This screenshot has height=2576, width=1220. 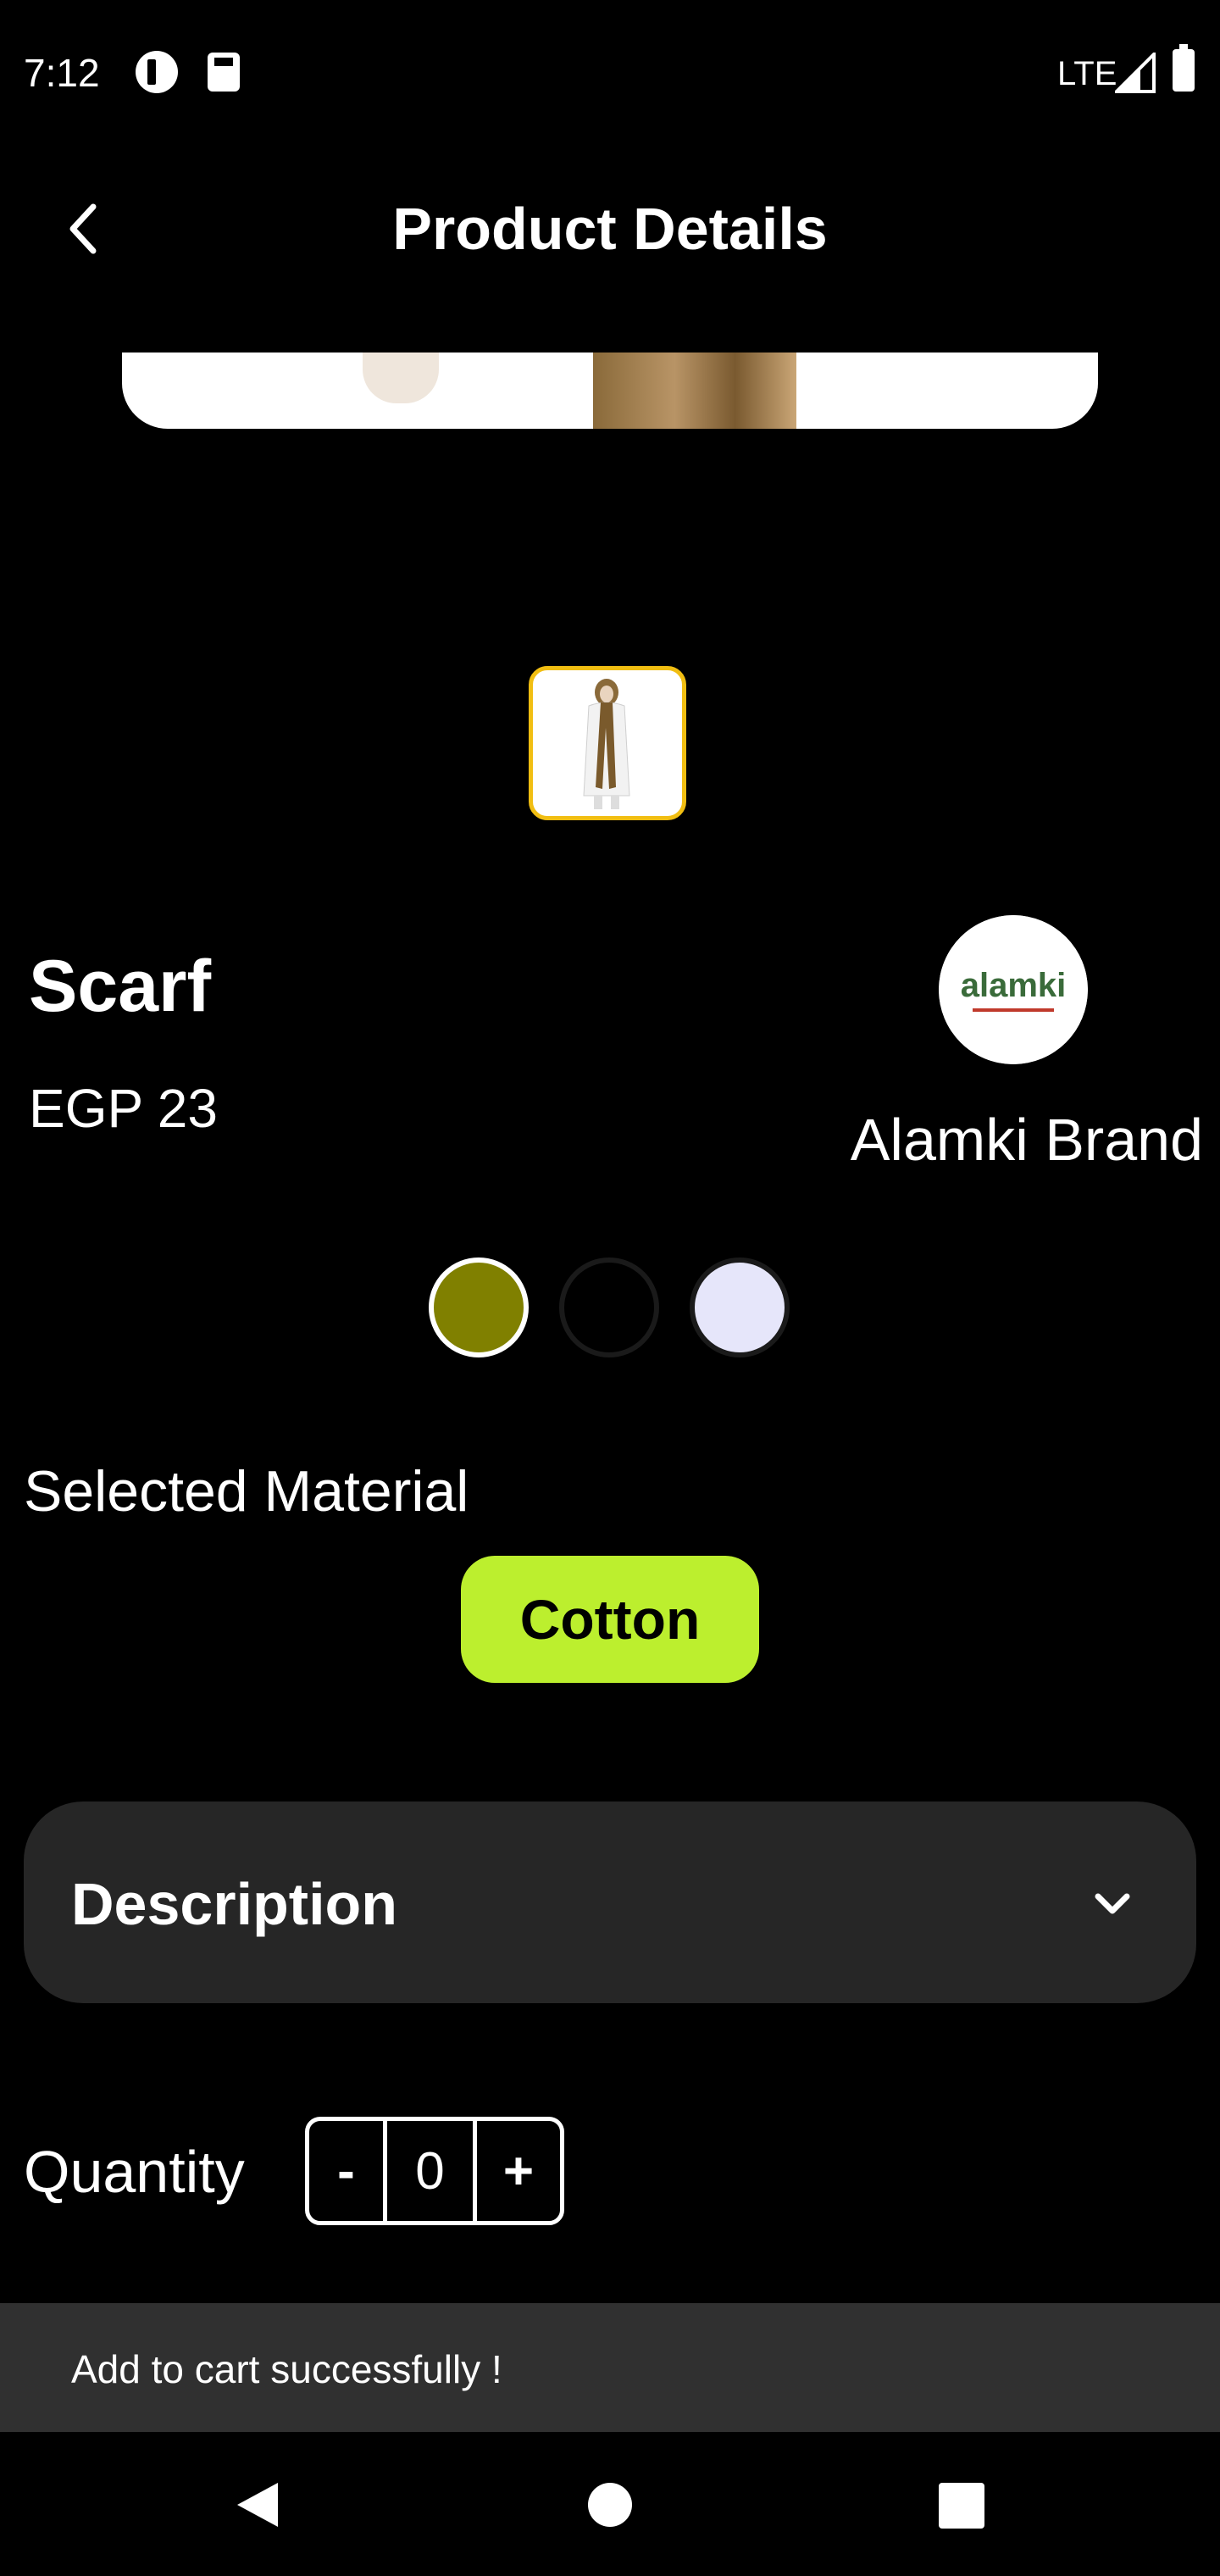 What do you see at coordinates (134, 2172) in the screenshot?
I see `quantity-label: Quantity` at bounding box center [134, 2172].